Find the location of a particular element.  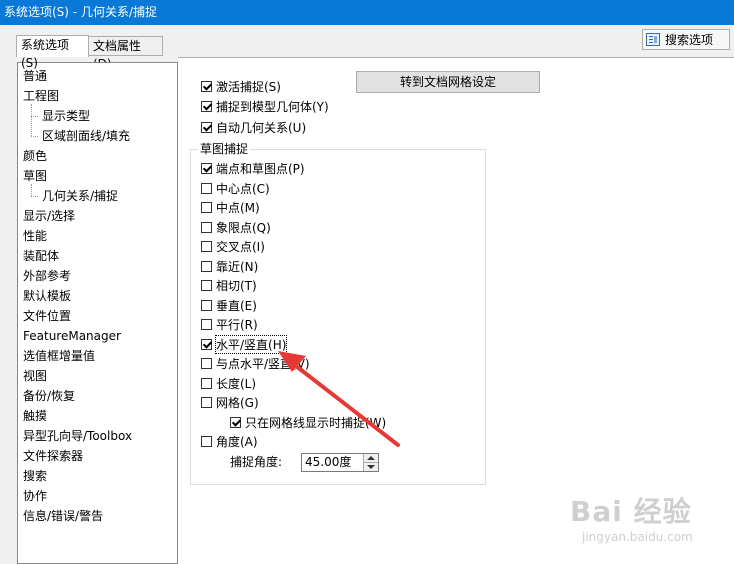

watermark-logo: Bai 经验 is located at coordinates (631, 511).